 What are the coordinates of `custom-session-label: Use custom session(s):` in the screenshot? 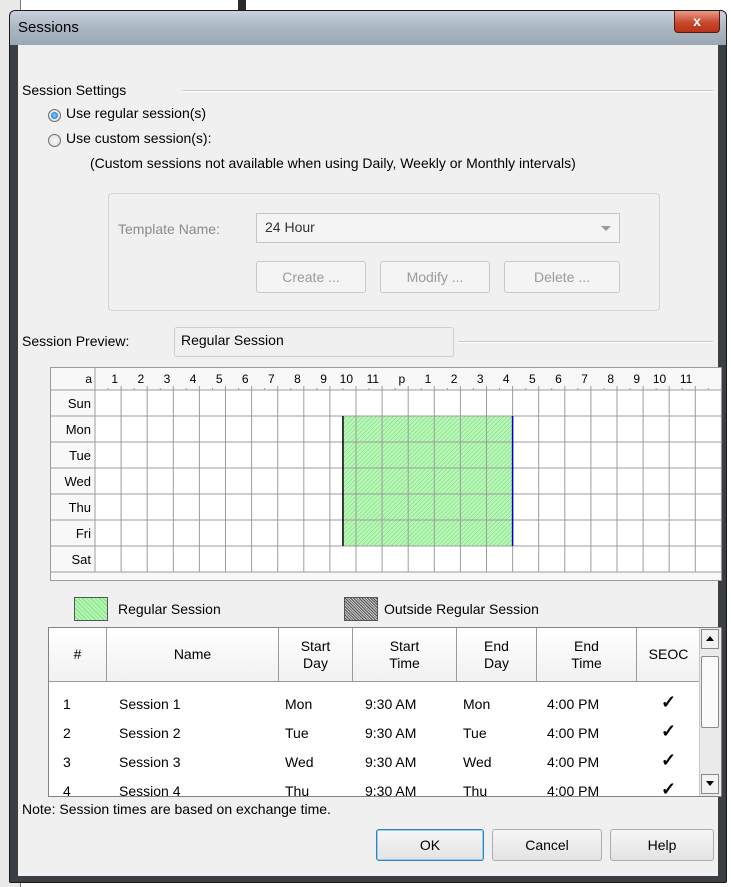 It's located at (138, 138).